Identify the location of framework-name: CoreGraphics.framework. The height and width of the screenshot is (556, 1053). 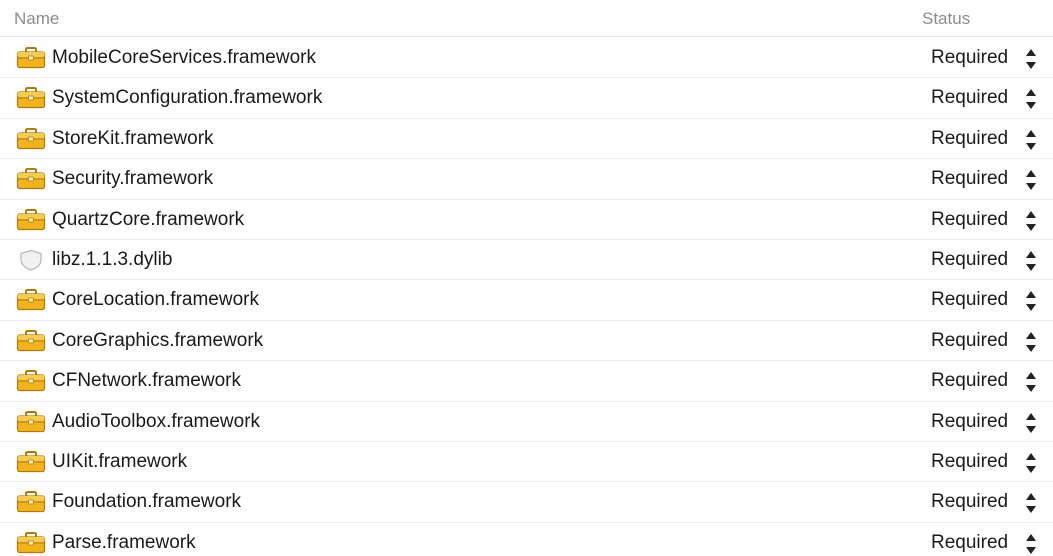
(158, 340).